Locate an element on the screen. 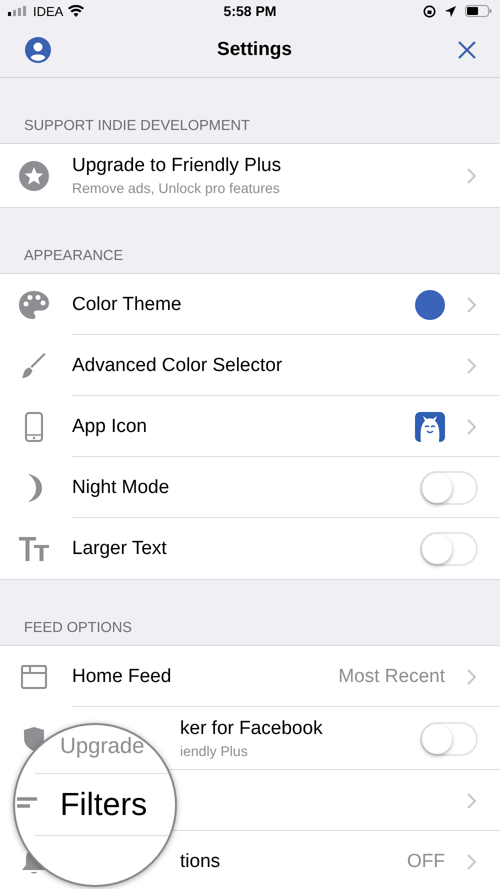  text-size-icon is located at coordinates (34, 548).